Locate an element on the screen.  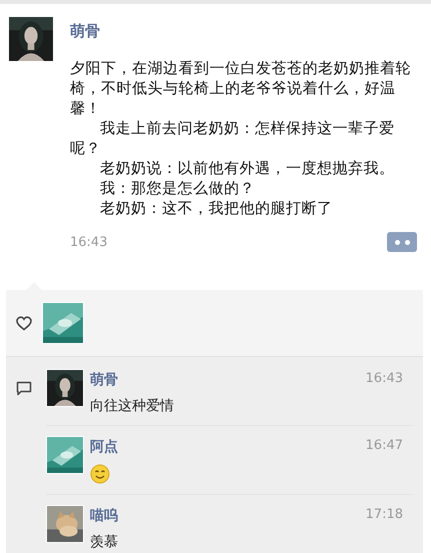
commenter-name: 萌骨 is located at coordinates (104, 379).